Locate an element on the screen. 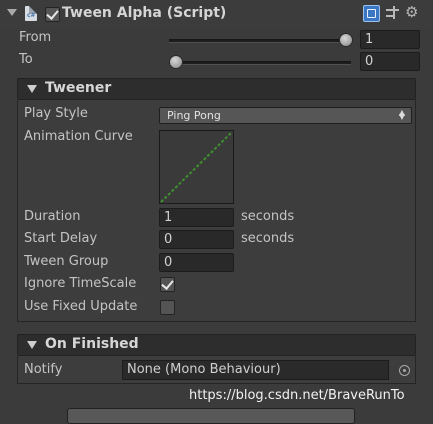 This screenshot has width=433, height=424. dropdown-arrows-icon: ▲ ▼ is located at coordinates (401, 114).